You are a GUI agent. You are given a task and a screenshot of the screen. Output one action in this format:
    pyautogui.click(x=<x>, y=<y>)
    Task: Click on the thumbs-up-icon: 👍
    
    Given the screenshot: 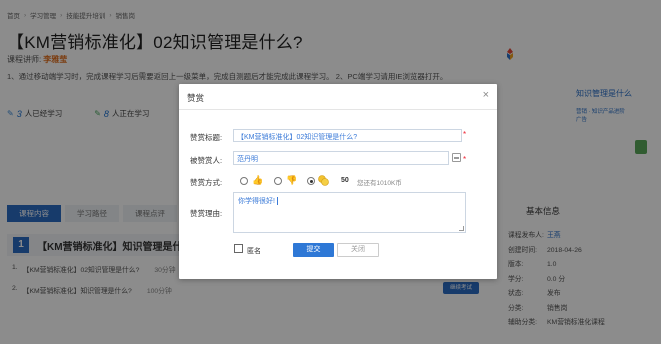 What is the action you would take?
    pyautogui.click(x=258, y=180)
    